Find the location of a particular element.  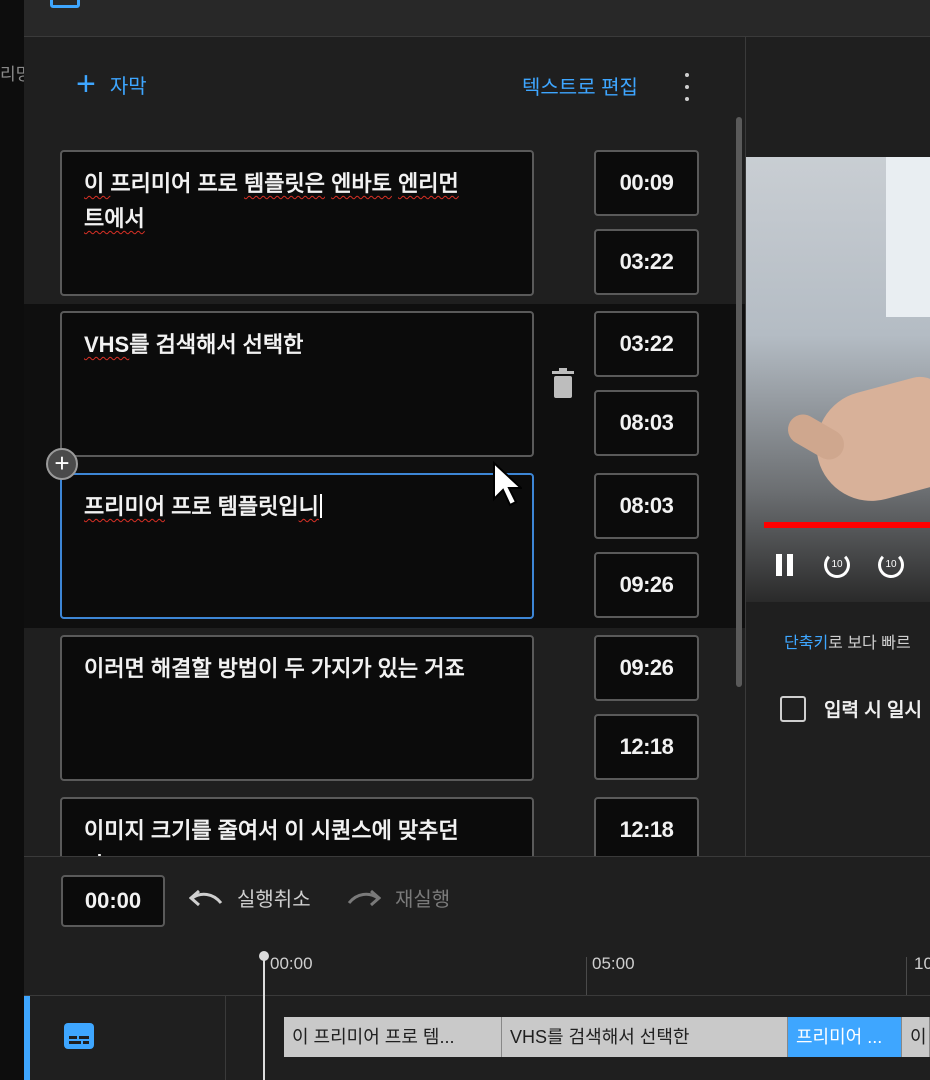

mouse-cursor-icon is located at coordinates (507, 484).